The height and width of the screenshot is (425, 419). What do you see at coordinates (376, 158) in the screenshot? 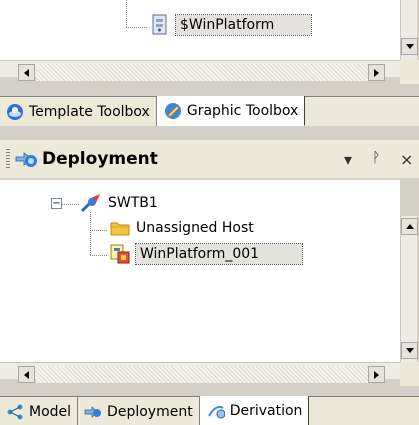
I see `pin-icon: ᚹ` at bounding box center [376, 158].